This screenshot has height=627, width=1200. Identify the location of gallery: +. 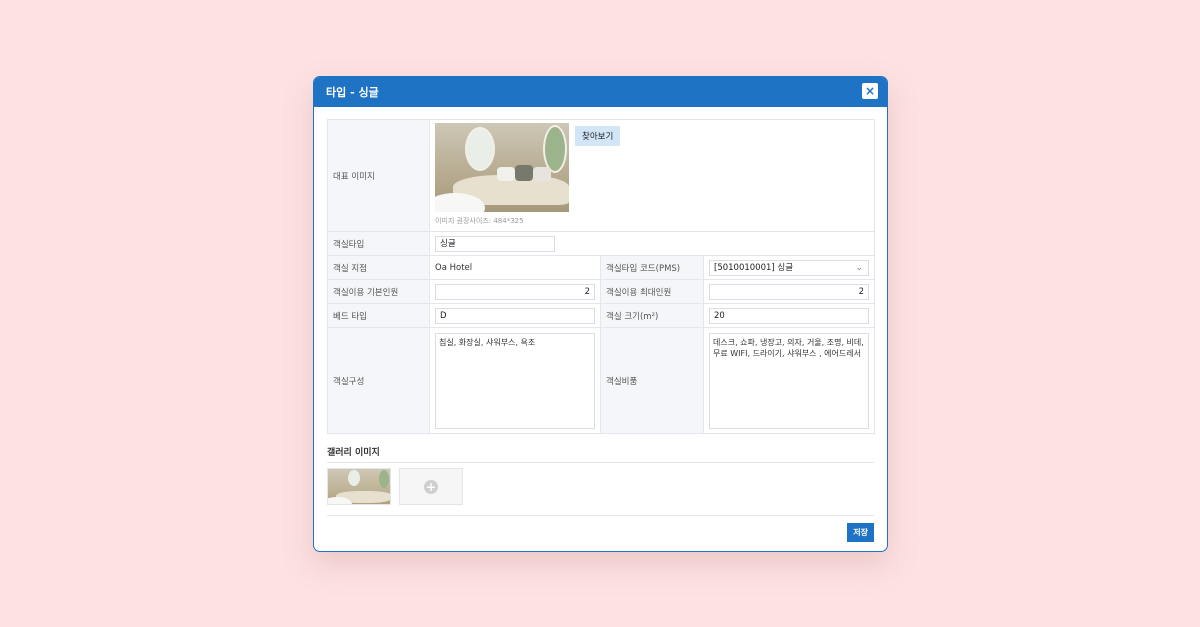
(600, 486).